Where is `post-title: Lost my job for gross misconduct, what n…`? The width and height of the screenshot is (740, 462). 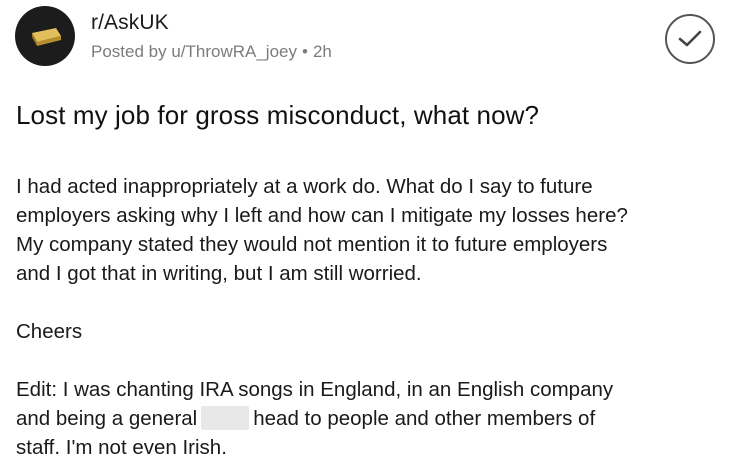
post-title: Lost my job for gross misconduct, what n… is located at coordinates (277, 115).